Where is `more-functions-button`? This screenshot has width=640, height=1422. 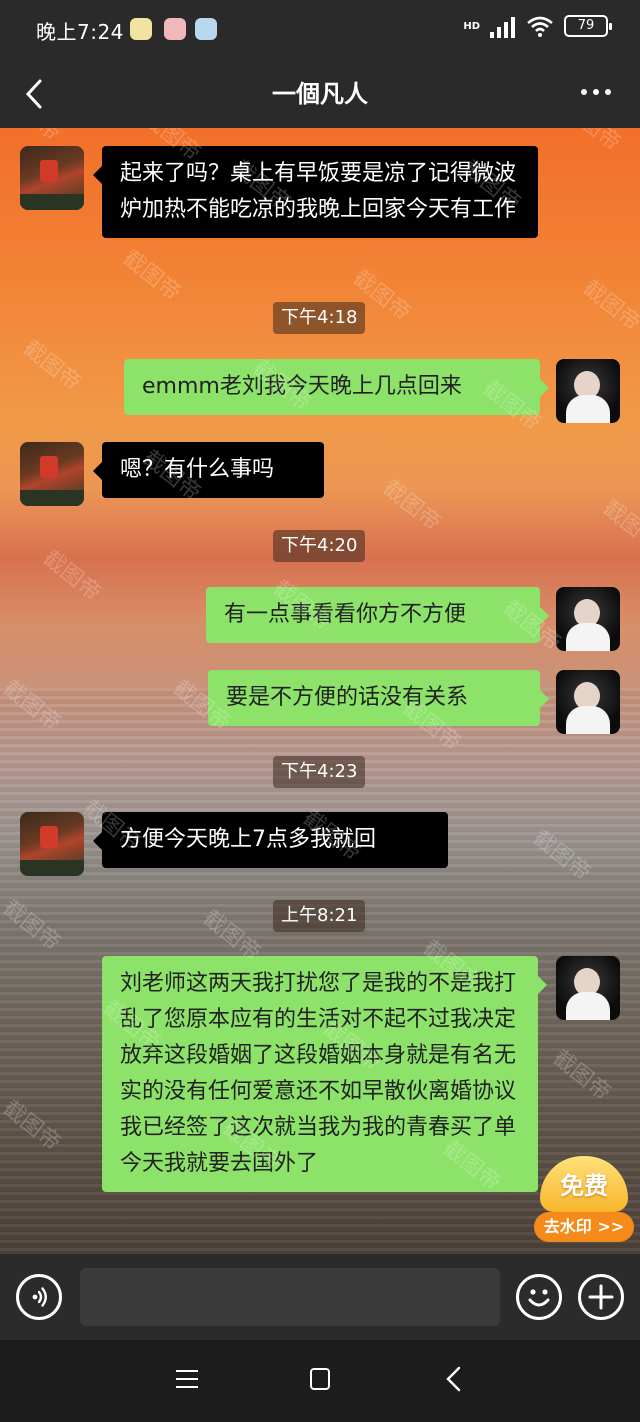
more-functions-button is located at coordinates (601, 1297).